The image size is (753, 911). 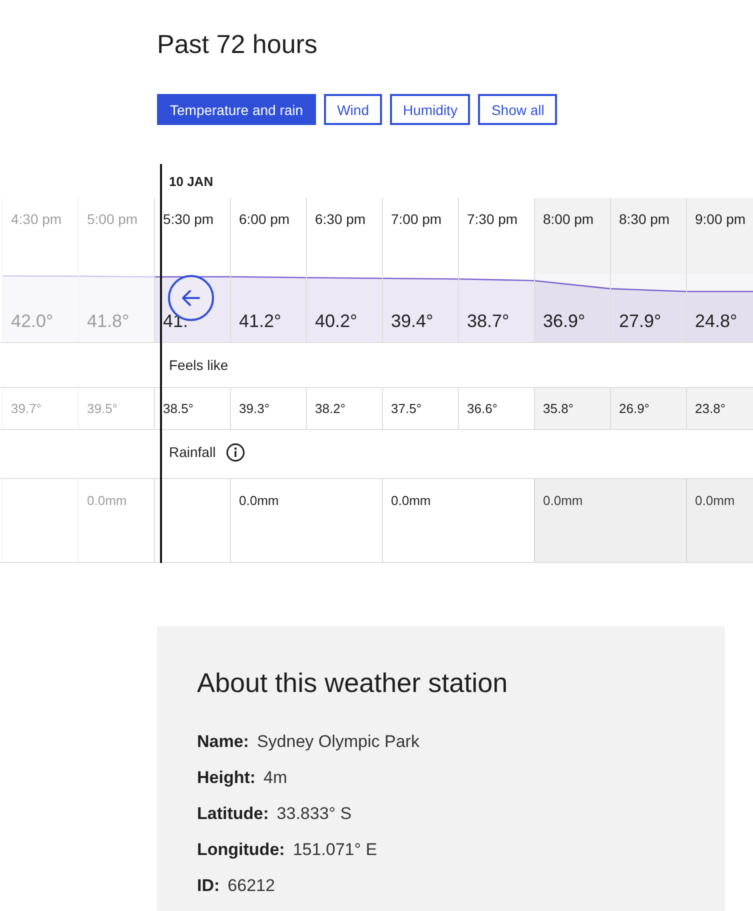 What do you see at coordinates (420, 236) in the screenshot?
I see `time-cell: 7:00 pm` at bounding box center [420, 236].